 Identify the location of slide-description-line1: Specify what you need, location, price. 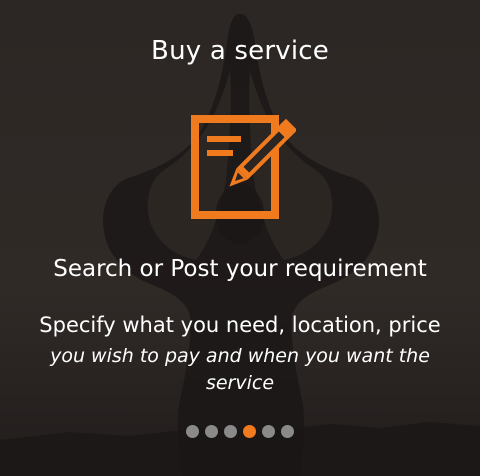
(240, 325).